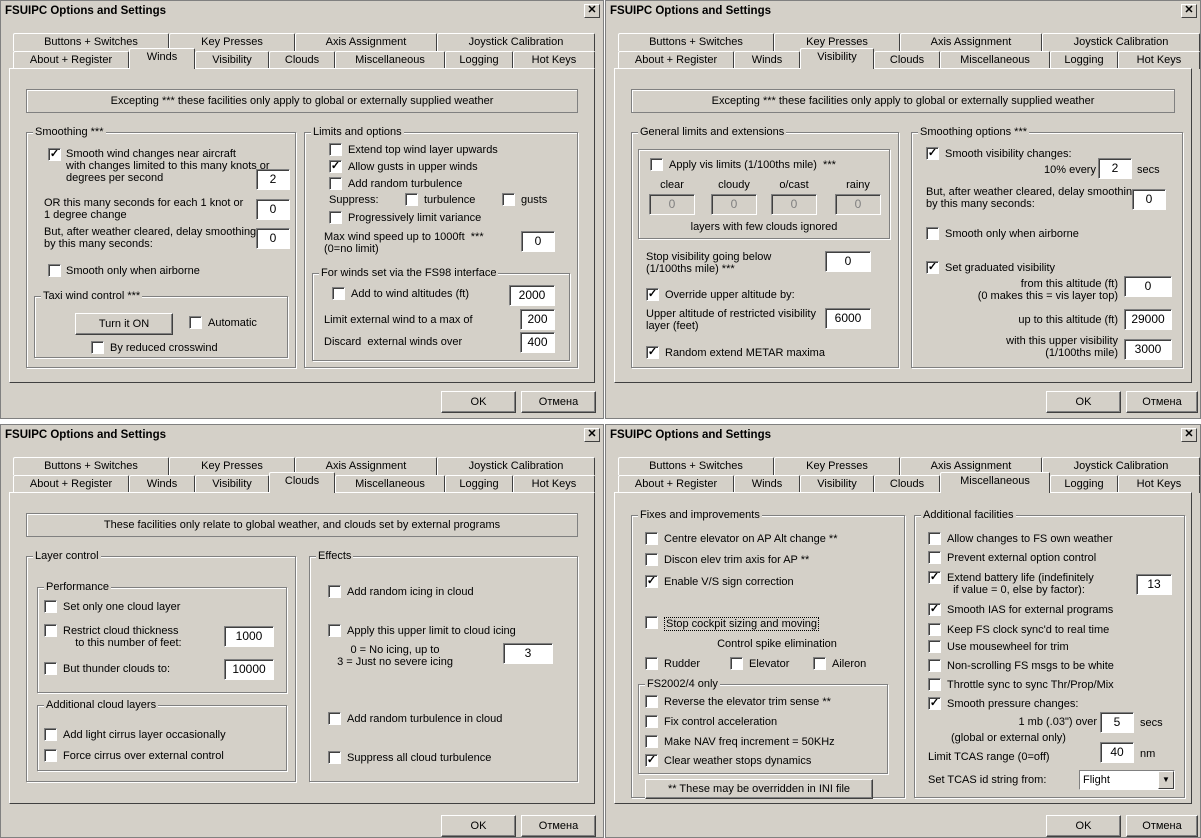 The height and width of the screenshot is (838, 1201). Describe the element at coordinates (672, 204) in the screenshot. I see `vis-clear-input: 0` at that location.